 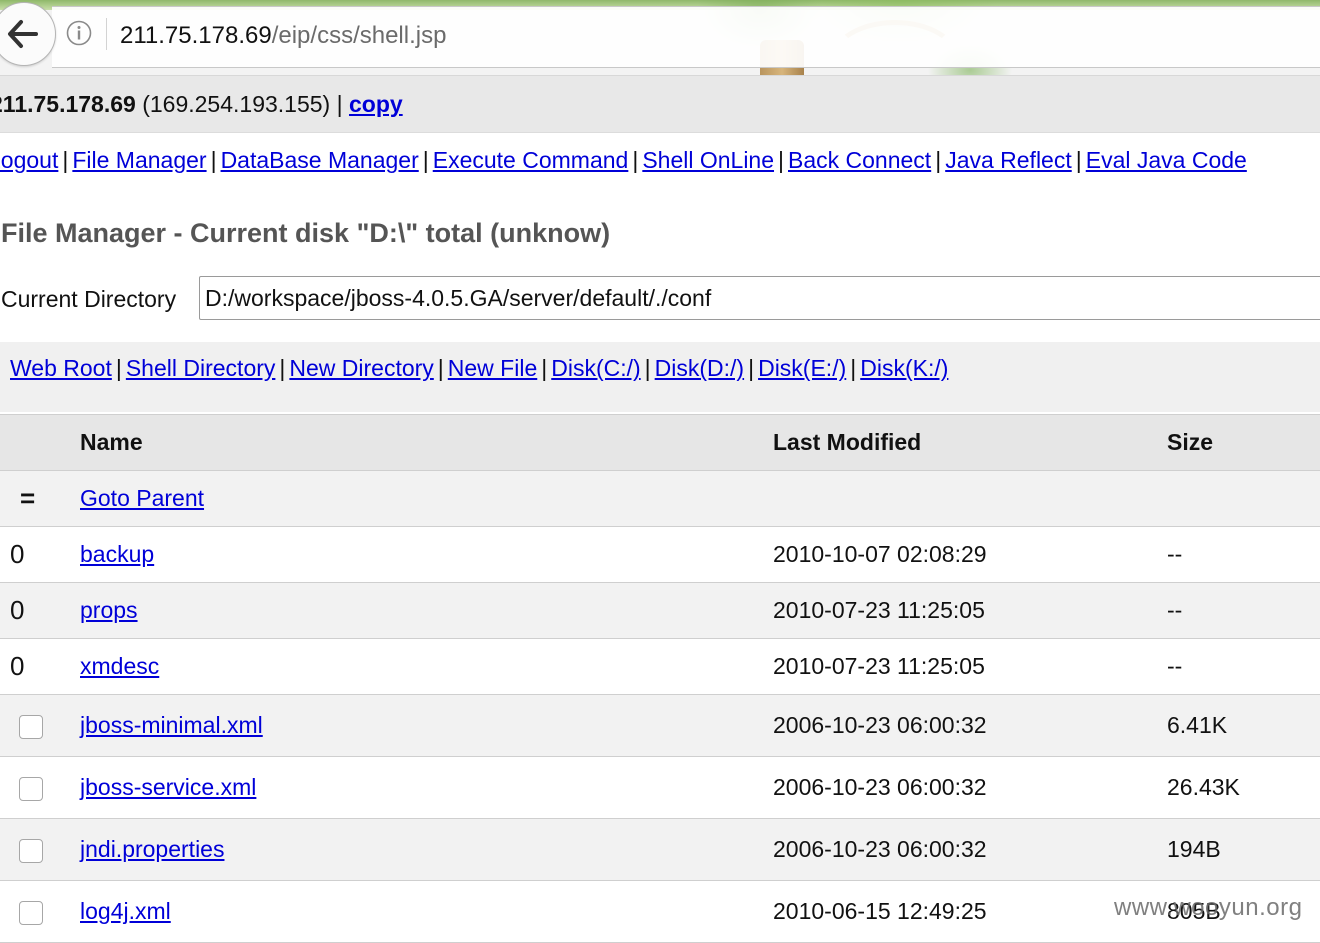 What do you see at coordinates (61, 368) in the screenshot?
I see `web-root-link: Web Root` at bounding box center [61, 368].